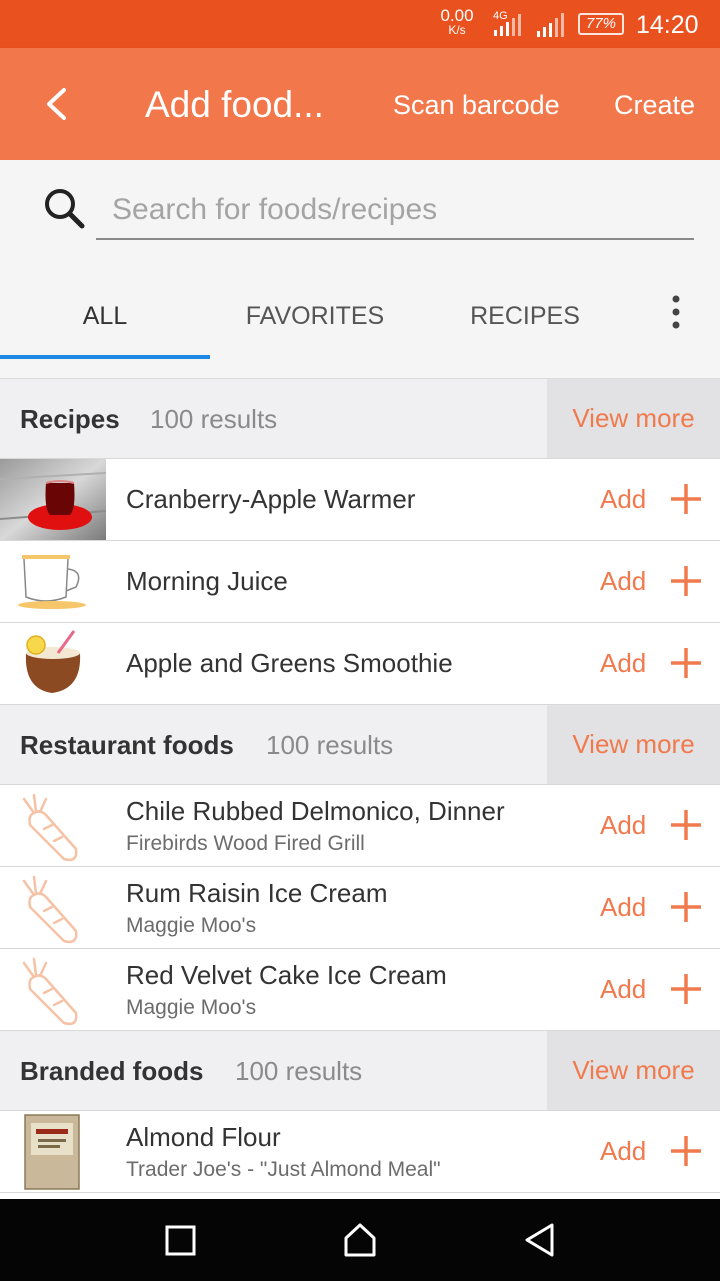 This screenshot has width=720, height=1281. Describe the element at coordinates (476, 105) in the screenshot. I see `scan-barcode-button: Scan barcode` at that location.